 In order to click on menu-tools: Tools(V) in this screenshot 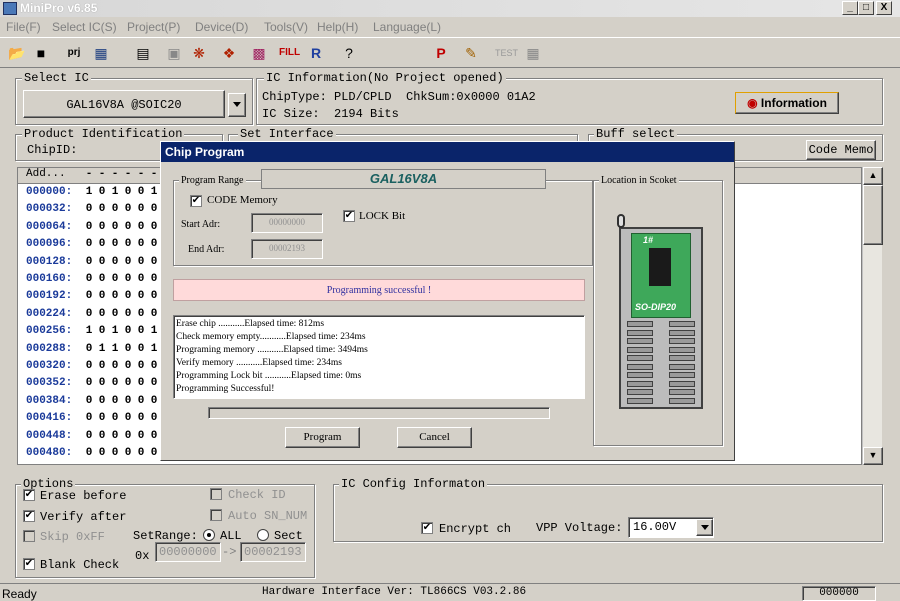, I will do `click(286, 27)`.